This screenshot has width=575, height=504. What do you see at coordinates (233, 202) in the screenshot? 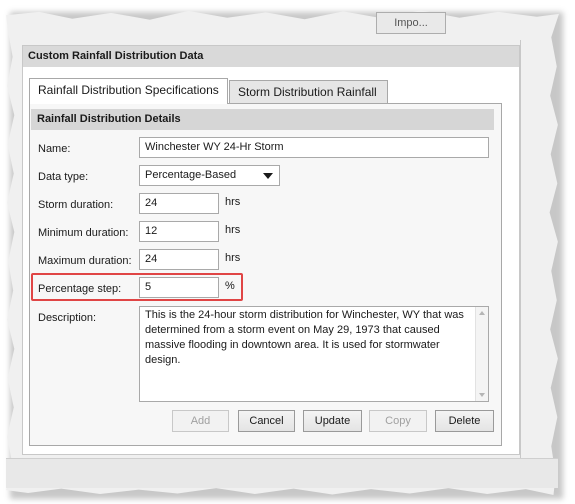
I see `storm-duration-unit: hrs` at bounding box center [233, 202].